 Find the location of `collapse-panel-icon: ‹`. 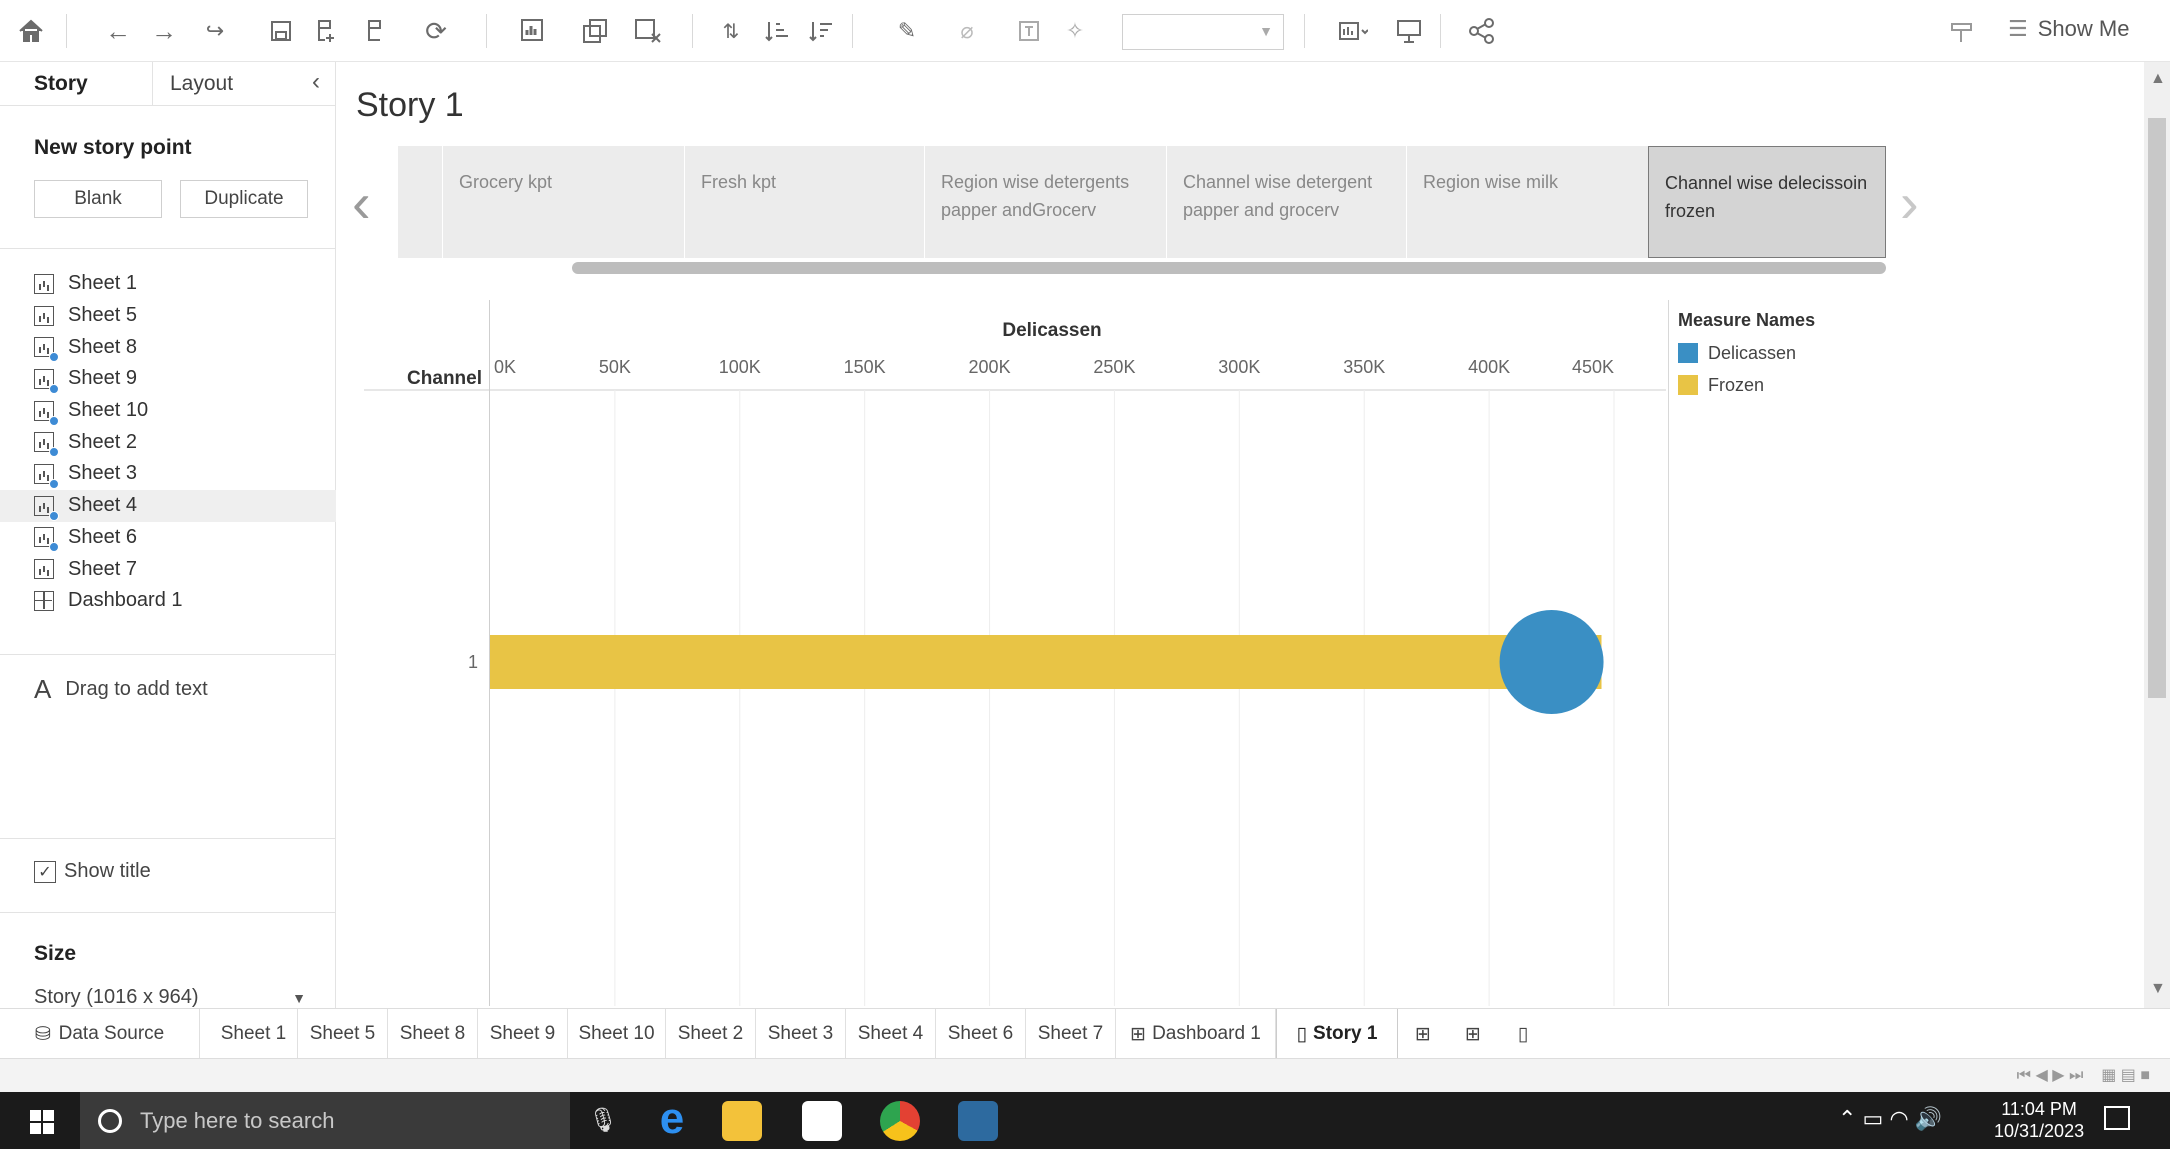

collapse-panel-icon: ‹ is located at coordinates (316, 82).